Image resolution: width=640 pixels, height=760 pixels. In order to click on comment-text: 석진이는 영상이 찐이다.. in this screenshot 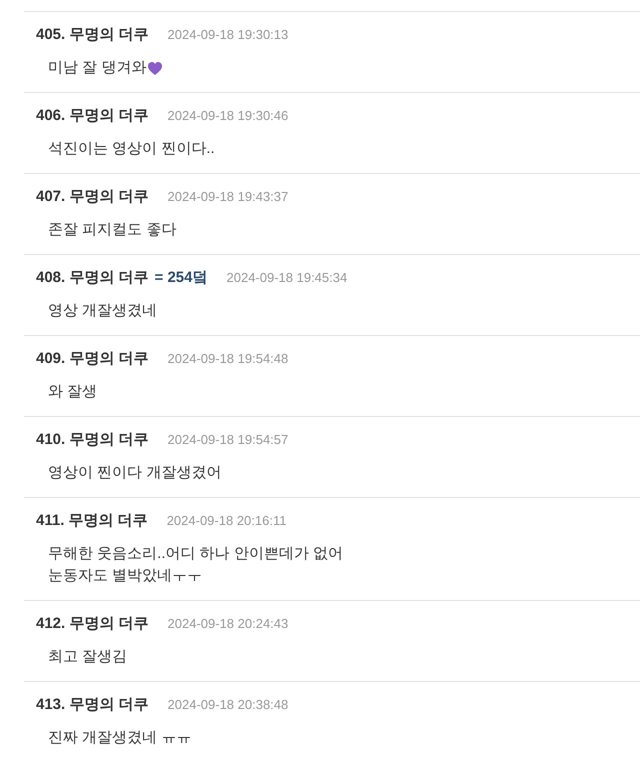, I will do `click(131, 149)`.